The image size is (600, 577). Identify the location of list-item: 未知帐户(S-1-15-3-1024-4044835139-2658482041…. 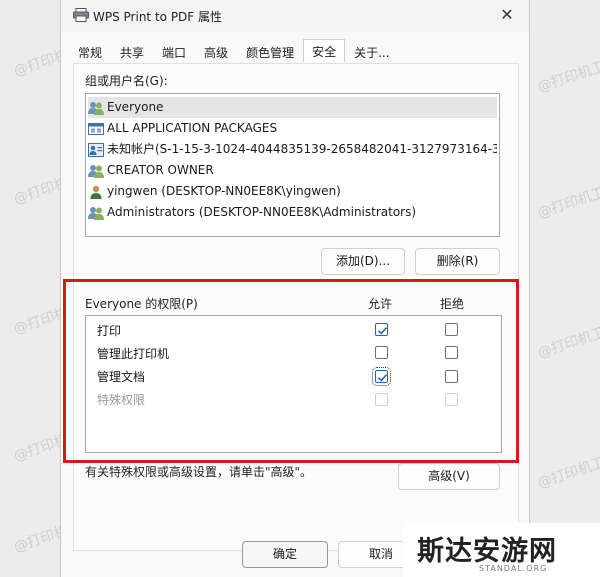
(292, 149).